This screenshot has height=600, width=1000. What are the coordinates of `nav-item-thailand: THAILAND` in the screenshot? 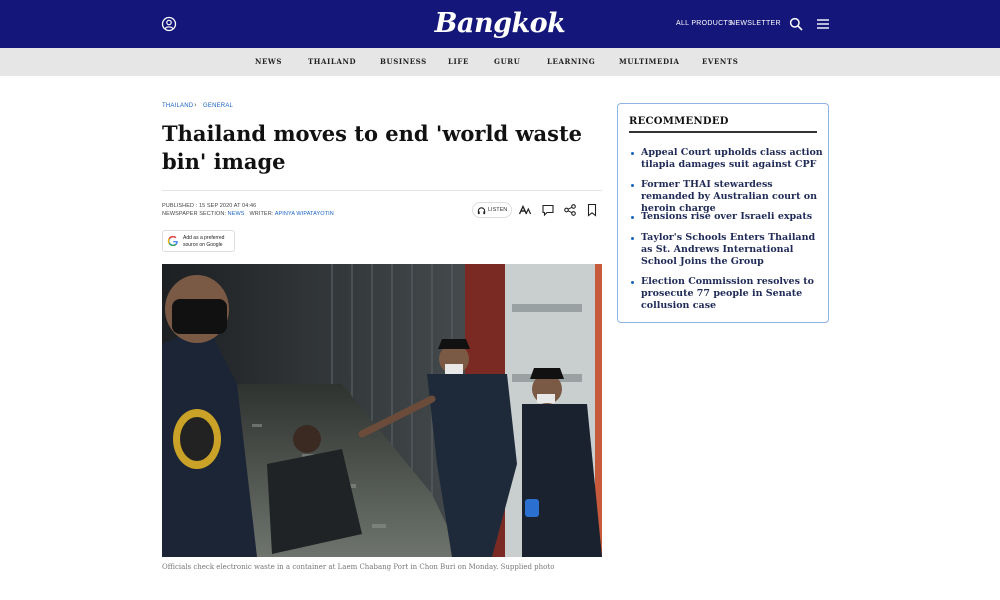 It's located at (332, 62).